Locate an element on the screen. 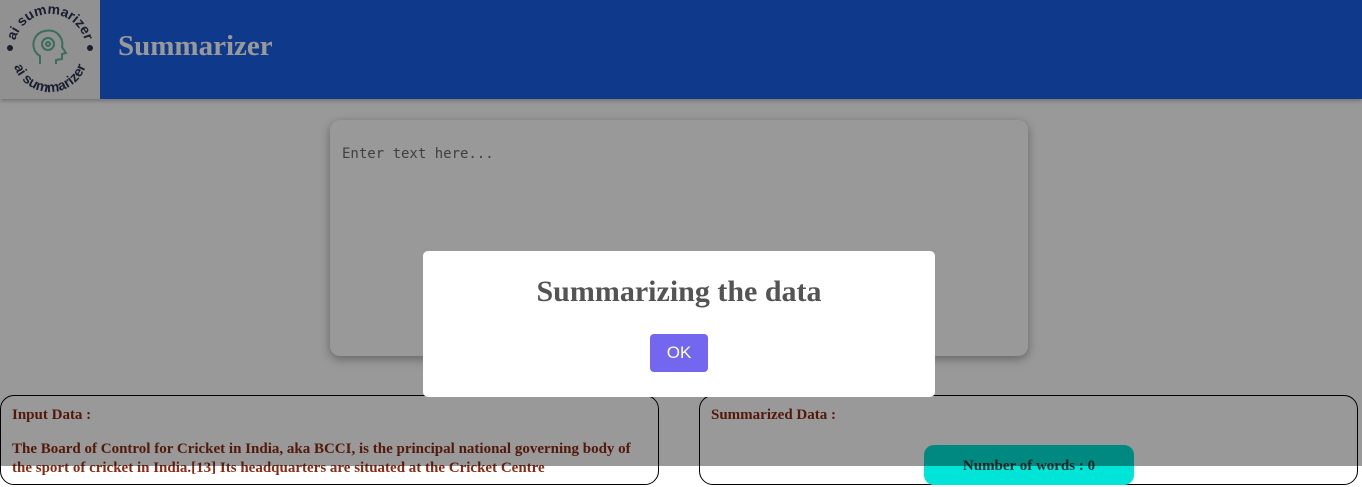 This screenshot has height=487, width=1362. dialog-title: Summarizing the data is located at coordinates (679, 291).